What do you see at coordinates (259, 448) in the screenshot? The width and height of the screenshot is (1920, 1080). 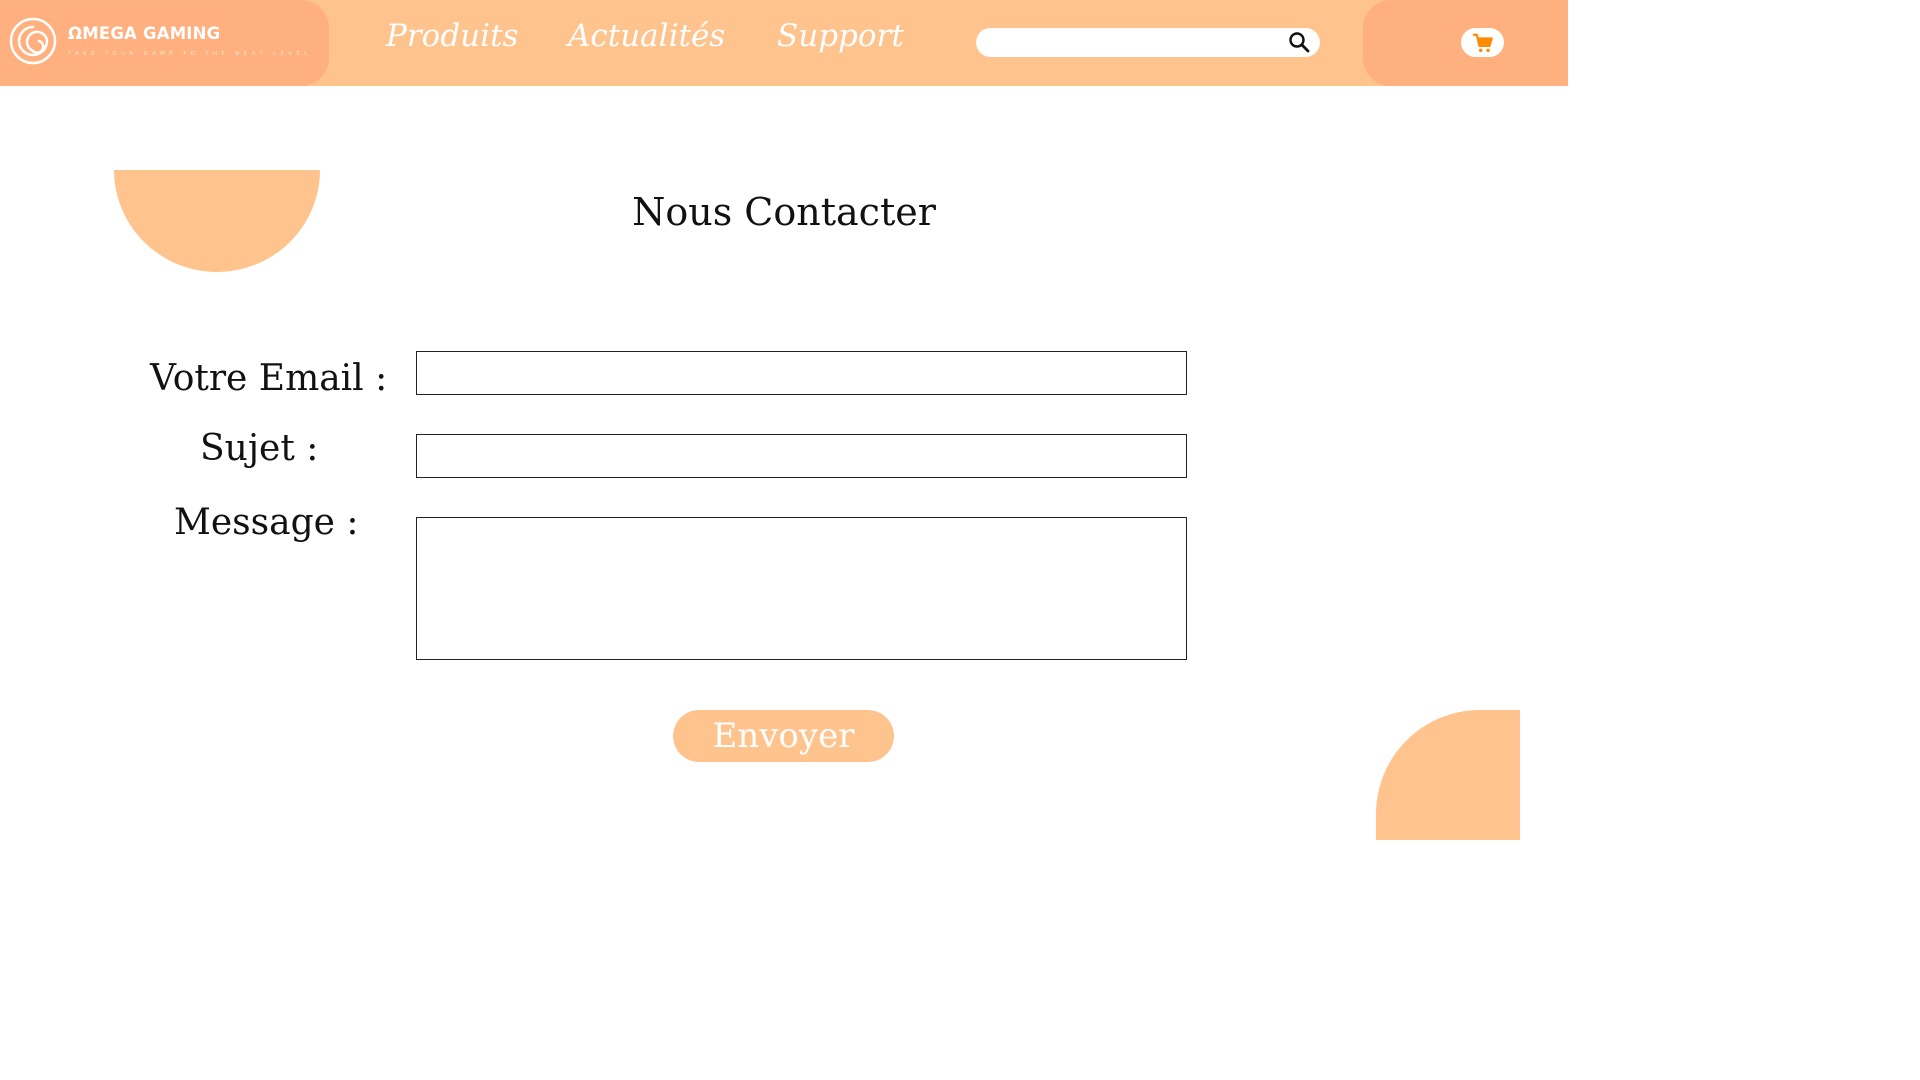 I see `subject-label: Sujet :` at bounding box center [259, 448].